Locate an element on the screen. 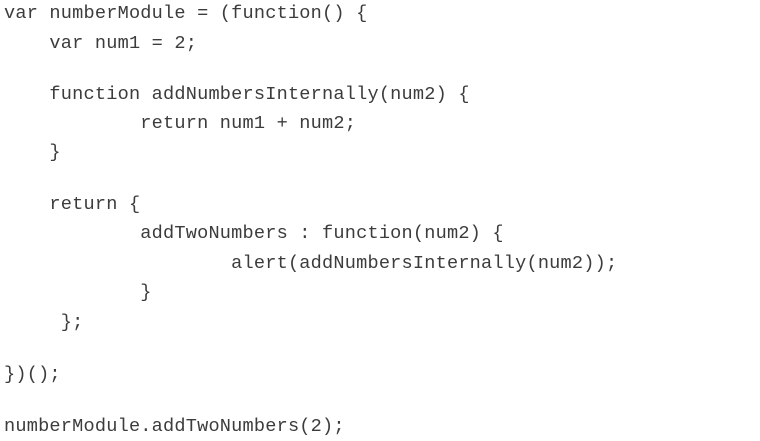 This screenshot has width=760, height=441. code-line-5: } is located at coordinates (32, 152).